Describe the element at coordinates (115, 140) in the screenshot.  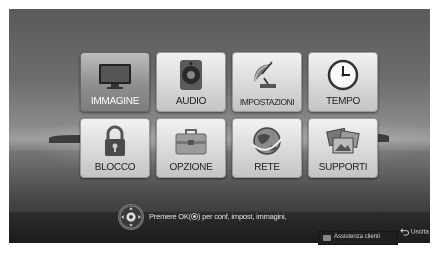
I see `padlock-icon` at that location.